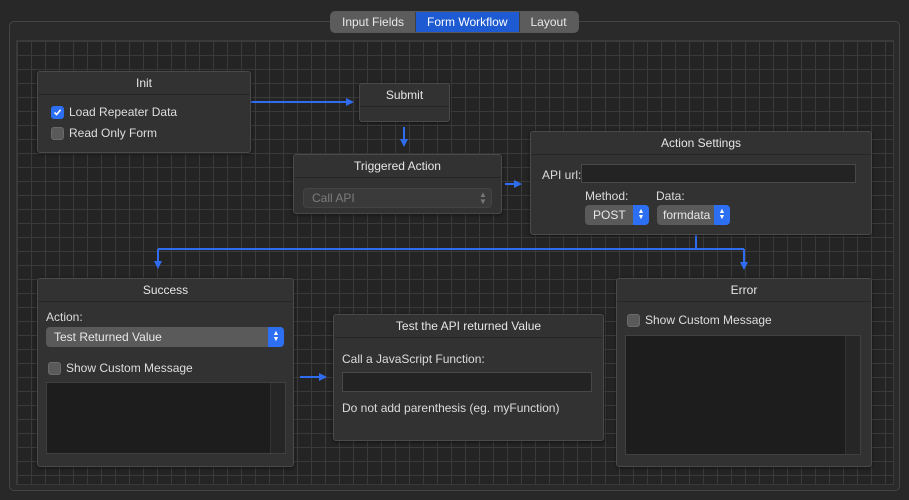 Image resolution: width=909 pixels, height=500 pixels. What do you see at coordinates (397, 166) in the screenshot?
I see `triggered-action-title: Triggered Action` at bounding box center [397, 166].